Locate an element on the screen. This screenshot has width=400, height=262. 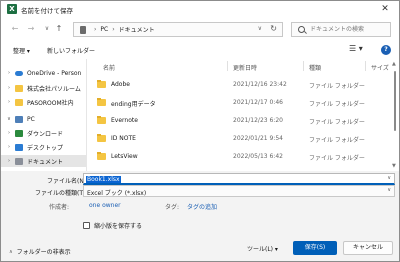
collapse-chevron-icon: ∨ is located at coordinates (9, 119).